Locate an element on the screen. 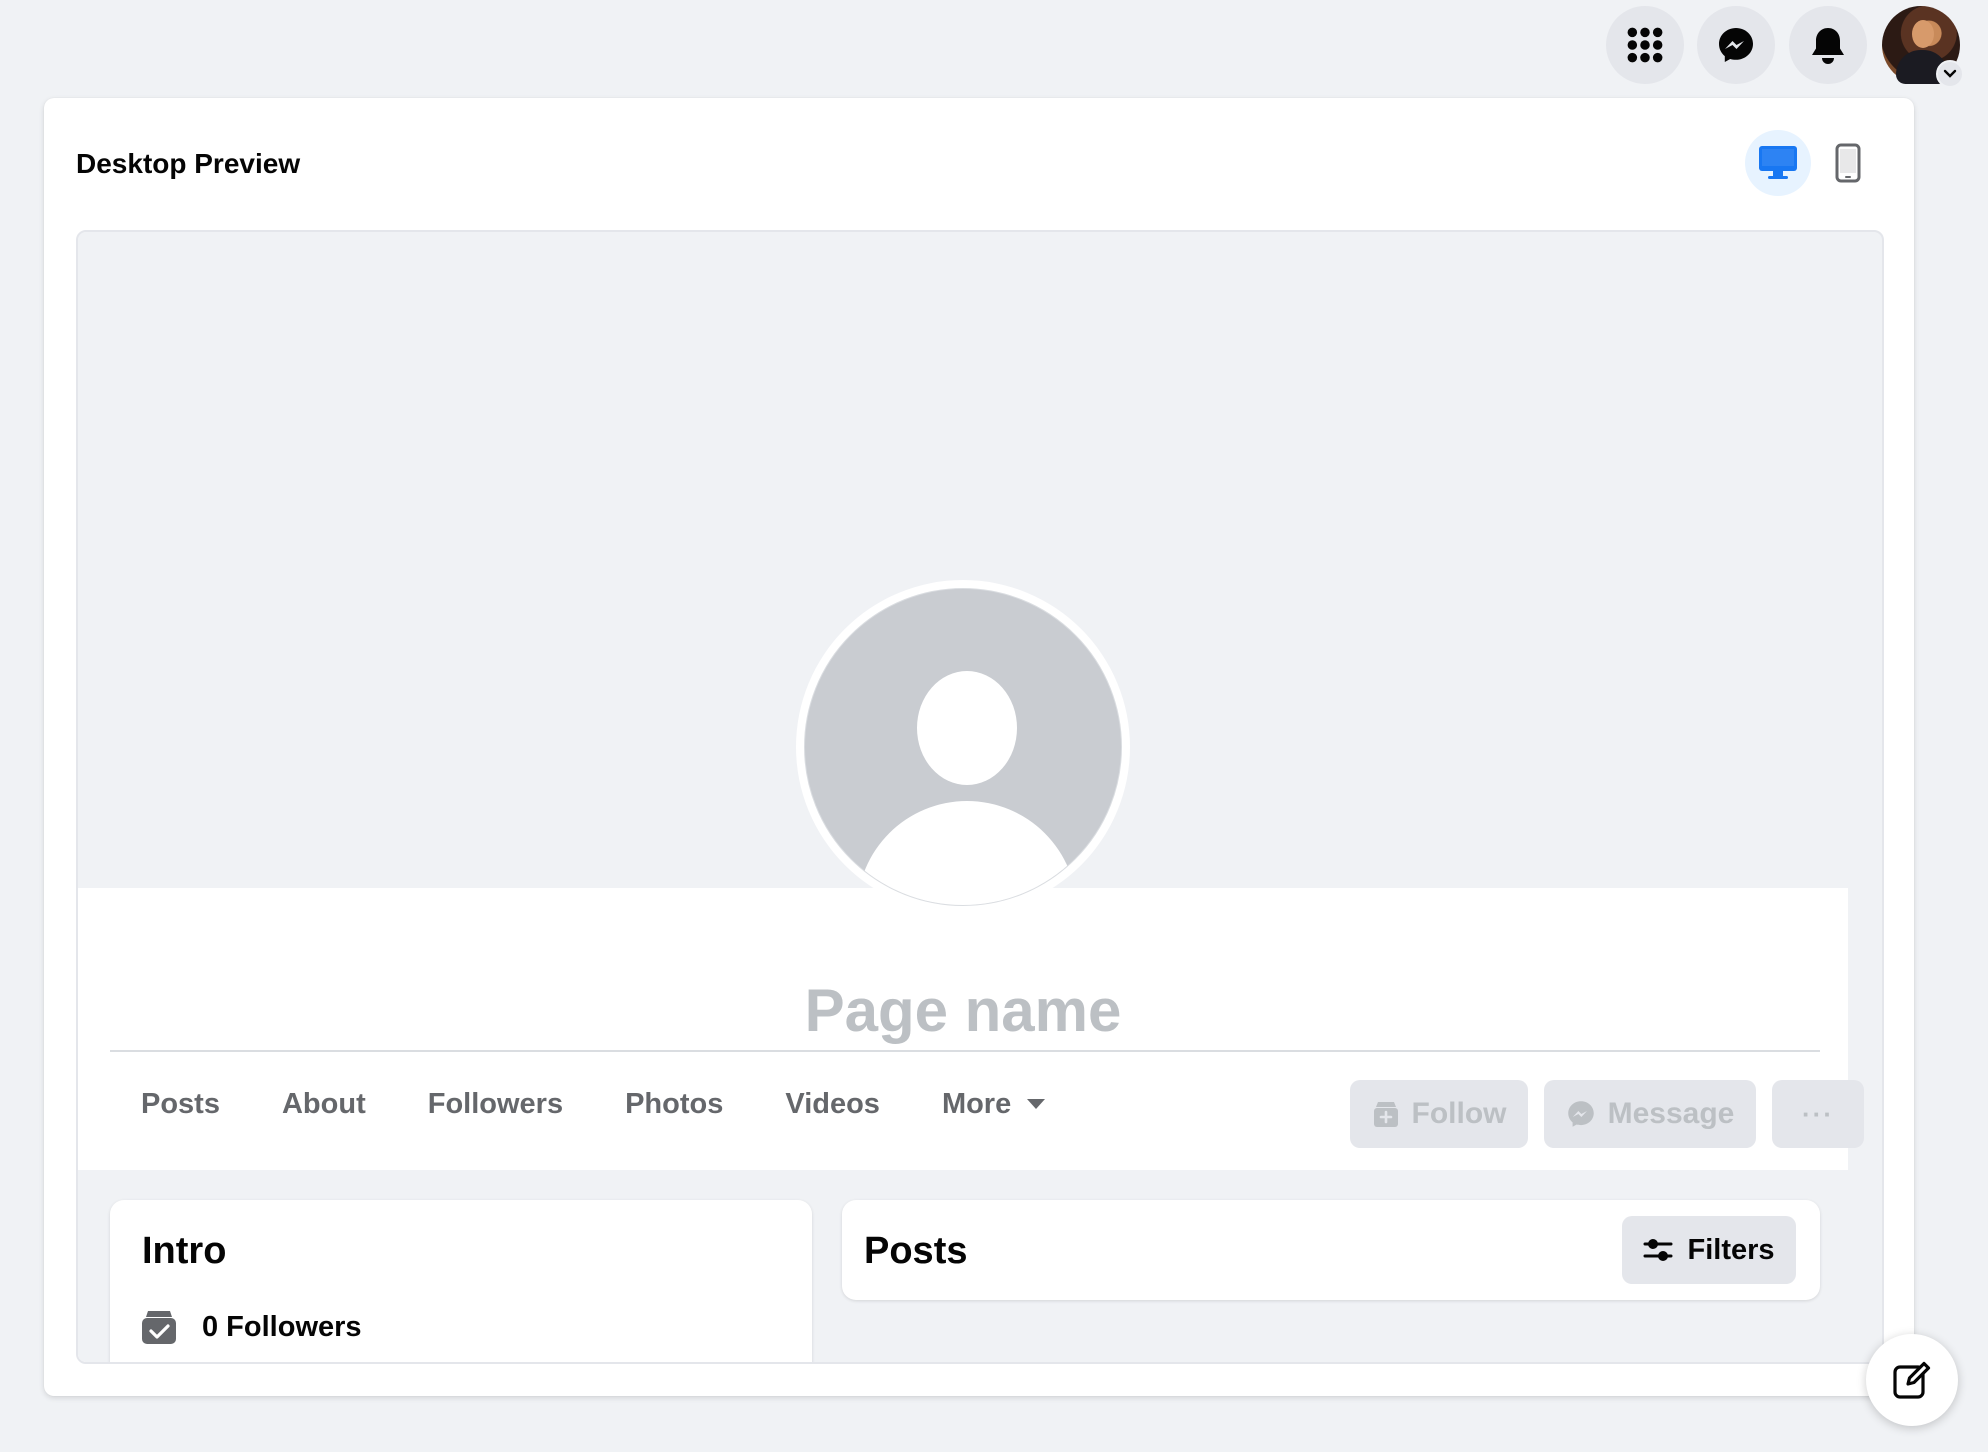 The height and width of the screenshot is (1452, 1988). edit-pencil-icon is located at coordinates (1912, 1380).